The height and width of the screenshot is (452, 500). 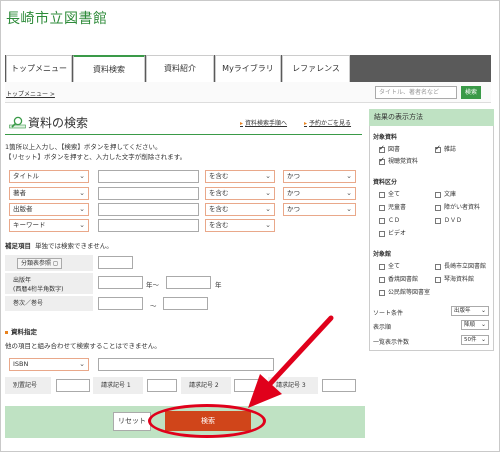 What do you see at coordinates (180, 68) in the screenshot?
I see `tab-introduction: 資料紹介` at bounding box center [180, 68].